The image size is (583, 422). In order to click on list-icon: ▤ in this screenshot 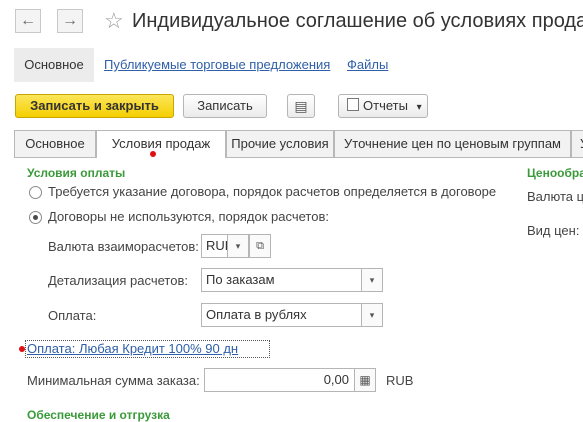, I will do `click(301, 106)`.